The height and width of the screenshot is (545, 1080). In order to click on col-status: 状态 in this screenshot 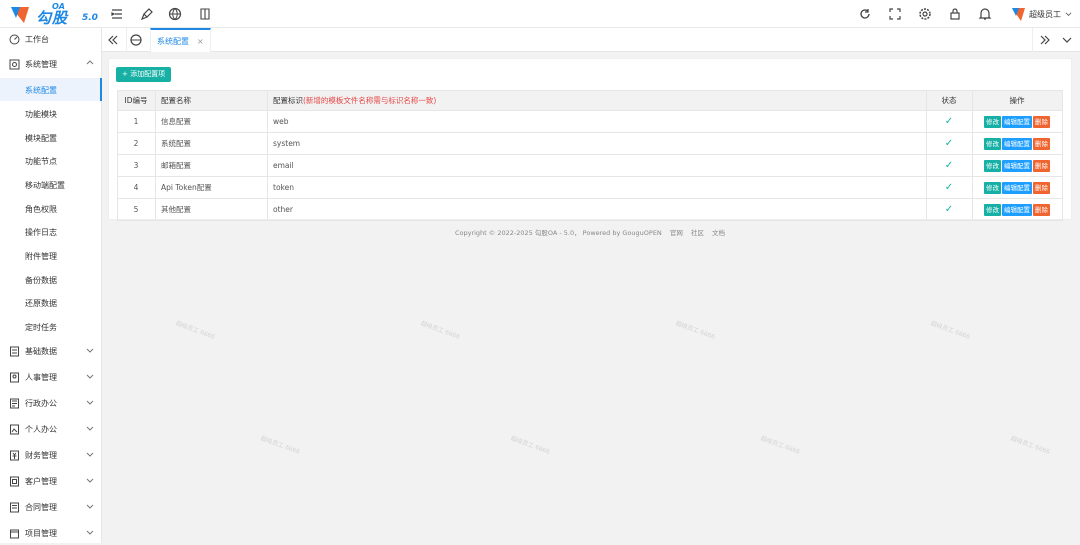, I will do `click(949, 100)`.